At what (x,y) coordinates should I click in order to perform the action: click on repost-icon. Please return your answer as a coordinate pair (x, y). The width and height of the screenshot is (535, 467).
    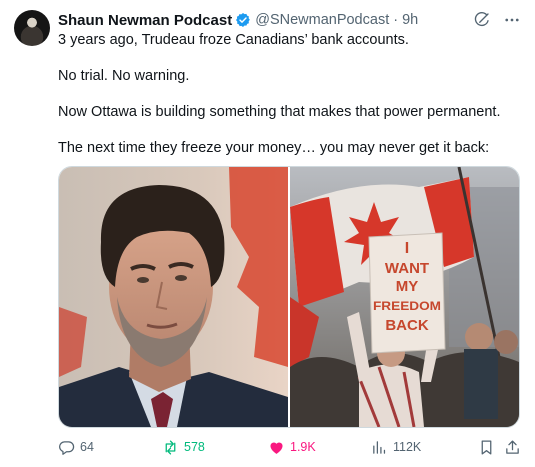
    Looking at the image, I should click on (170, 447).